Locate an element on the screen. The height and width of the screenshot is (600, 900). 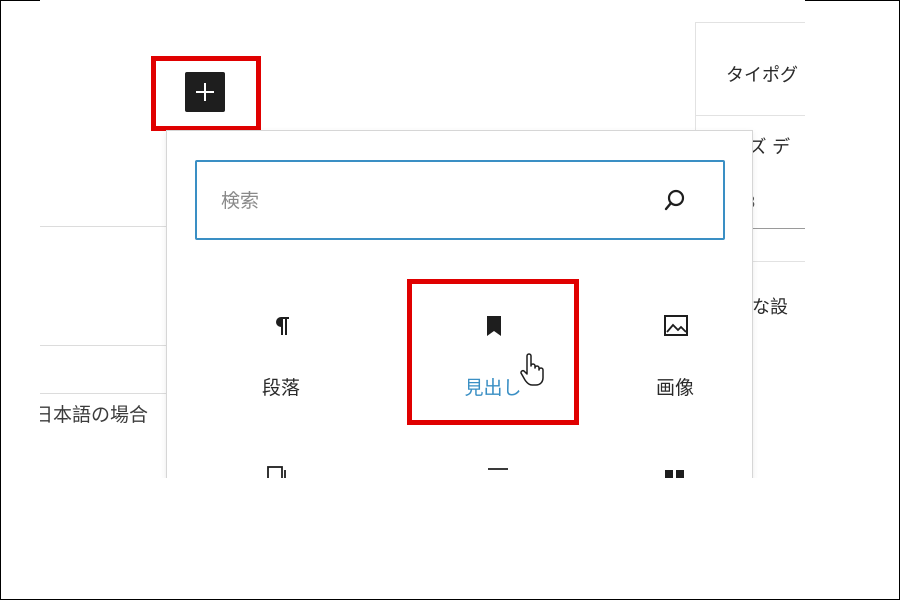
typography-label: タイポグ is located at coordinates (762, 75).